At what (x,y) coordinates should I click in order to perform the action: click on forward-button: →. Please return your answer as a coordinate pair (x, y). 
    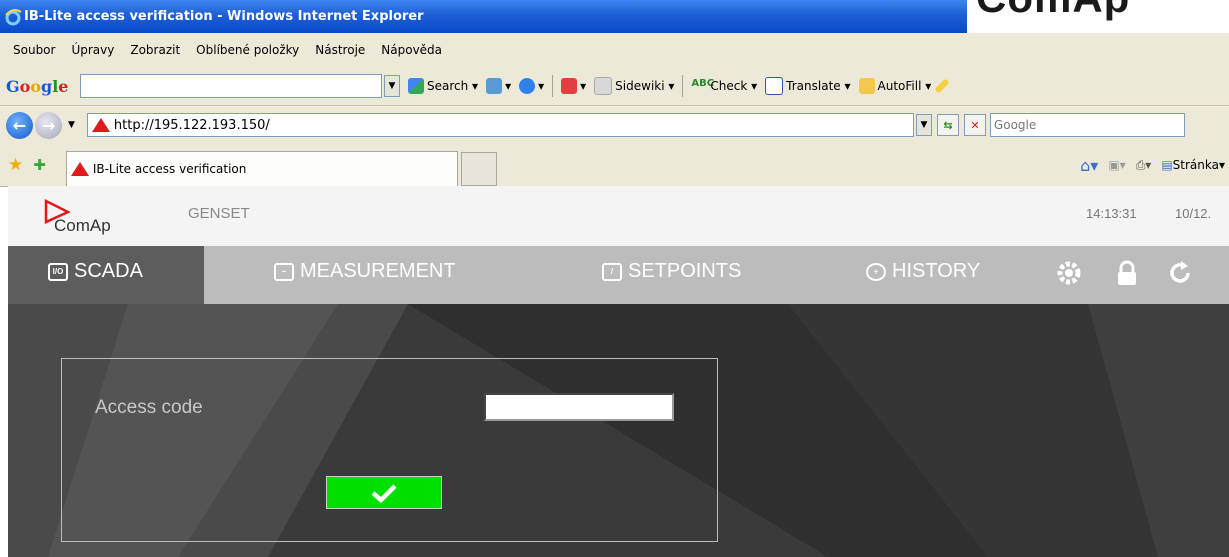
    Looking at the image, I should click on (48, 125).